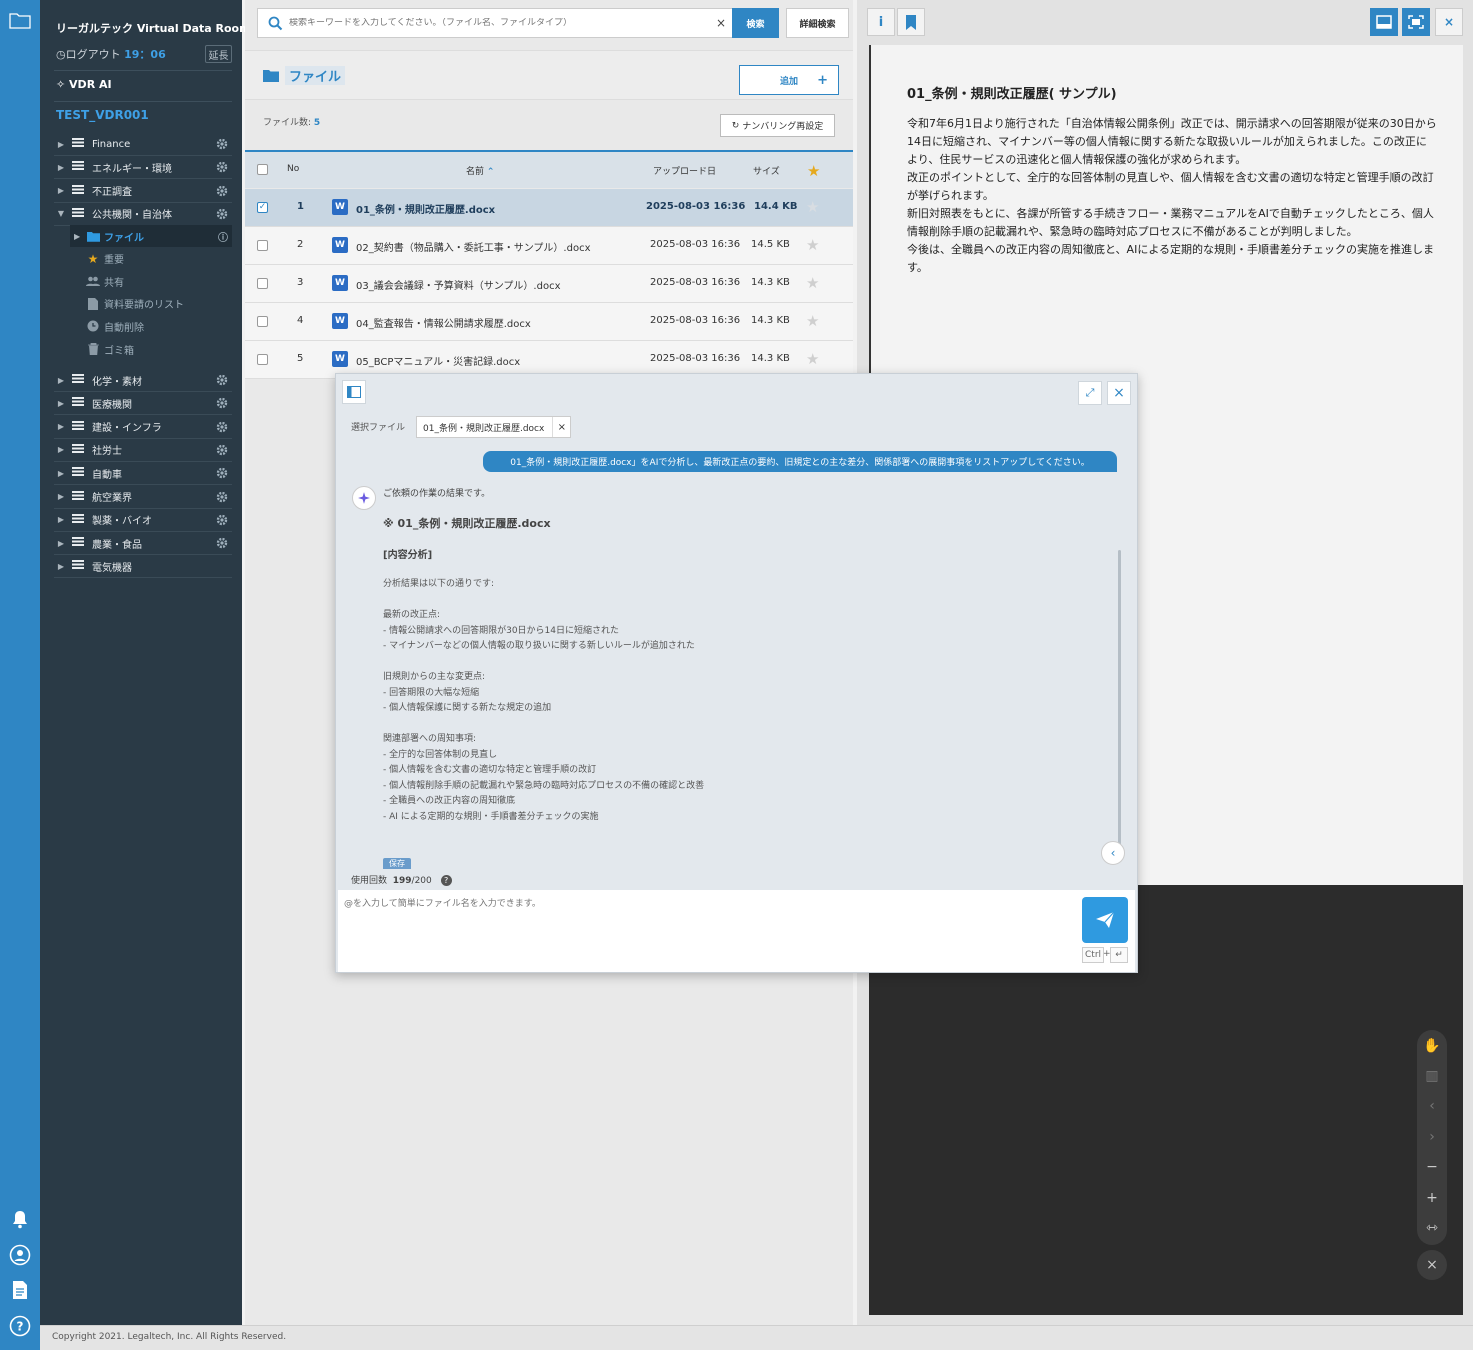 Image resolution: width=1473 pixels, height=1350 pixels. Describe the element at coordinates (458, 284) in the screenshot. I see `row-file-name: 03_議会会議録・予算資料（サンプル）.docx` at that location.